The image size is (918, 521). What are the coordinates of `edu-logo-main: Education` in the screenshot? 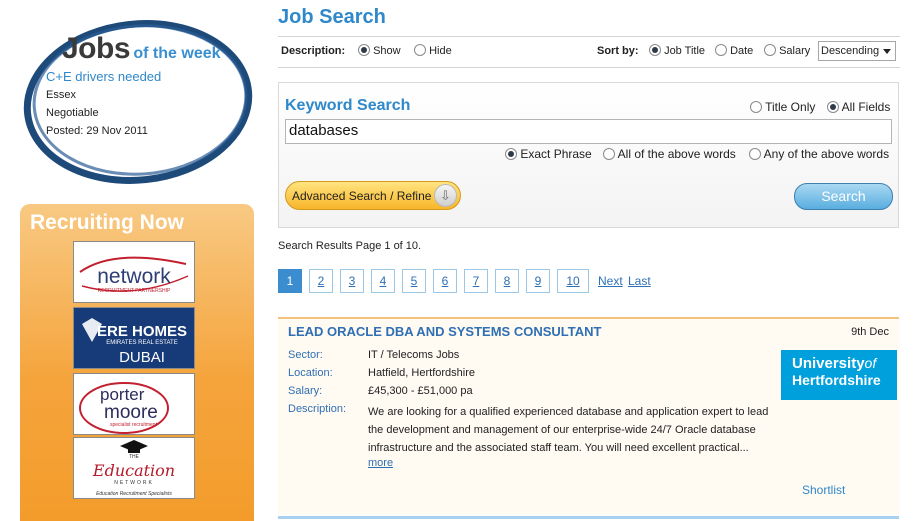 It's located at (133, 470).